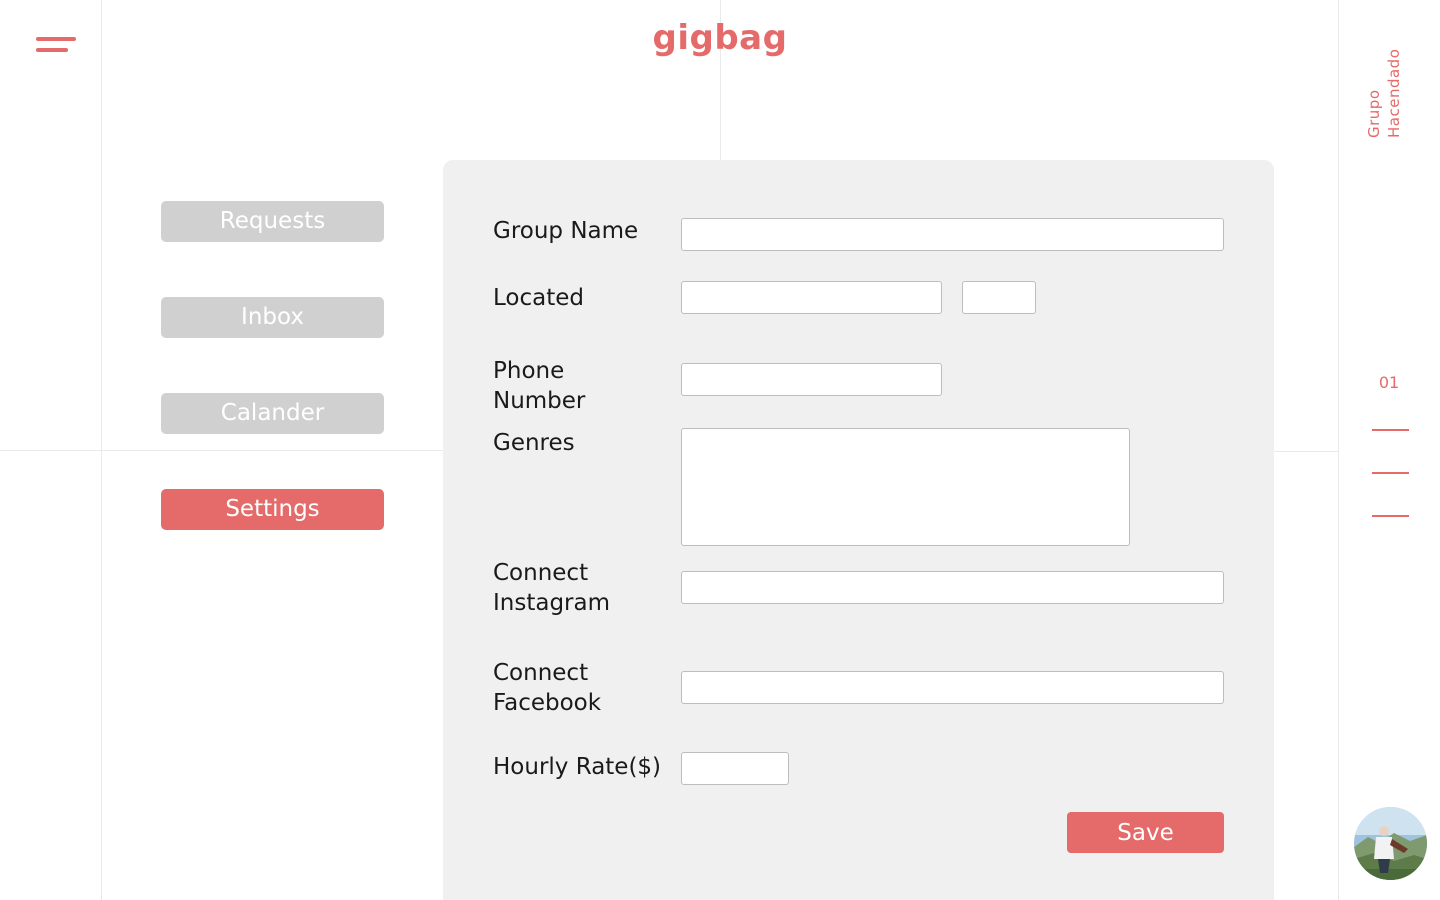 The width and height of the screenshot is (1440, 900). I want to click on user-avatar, so click(1390, 843).